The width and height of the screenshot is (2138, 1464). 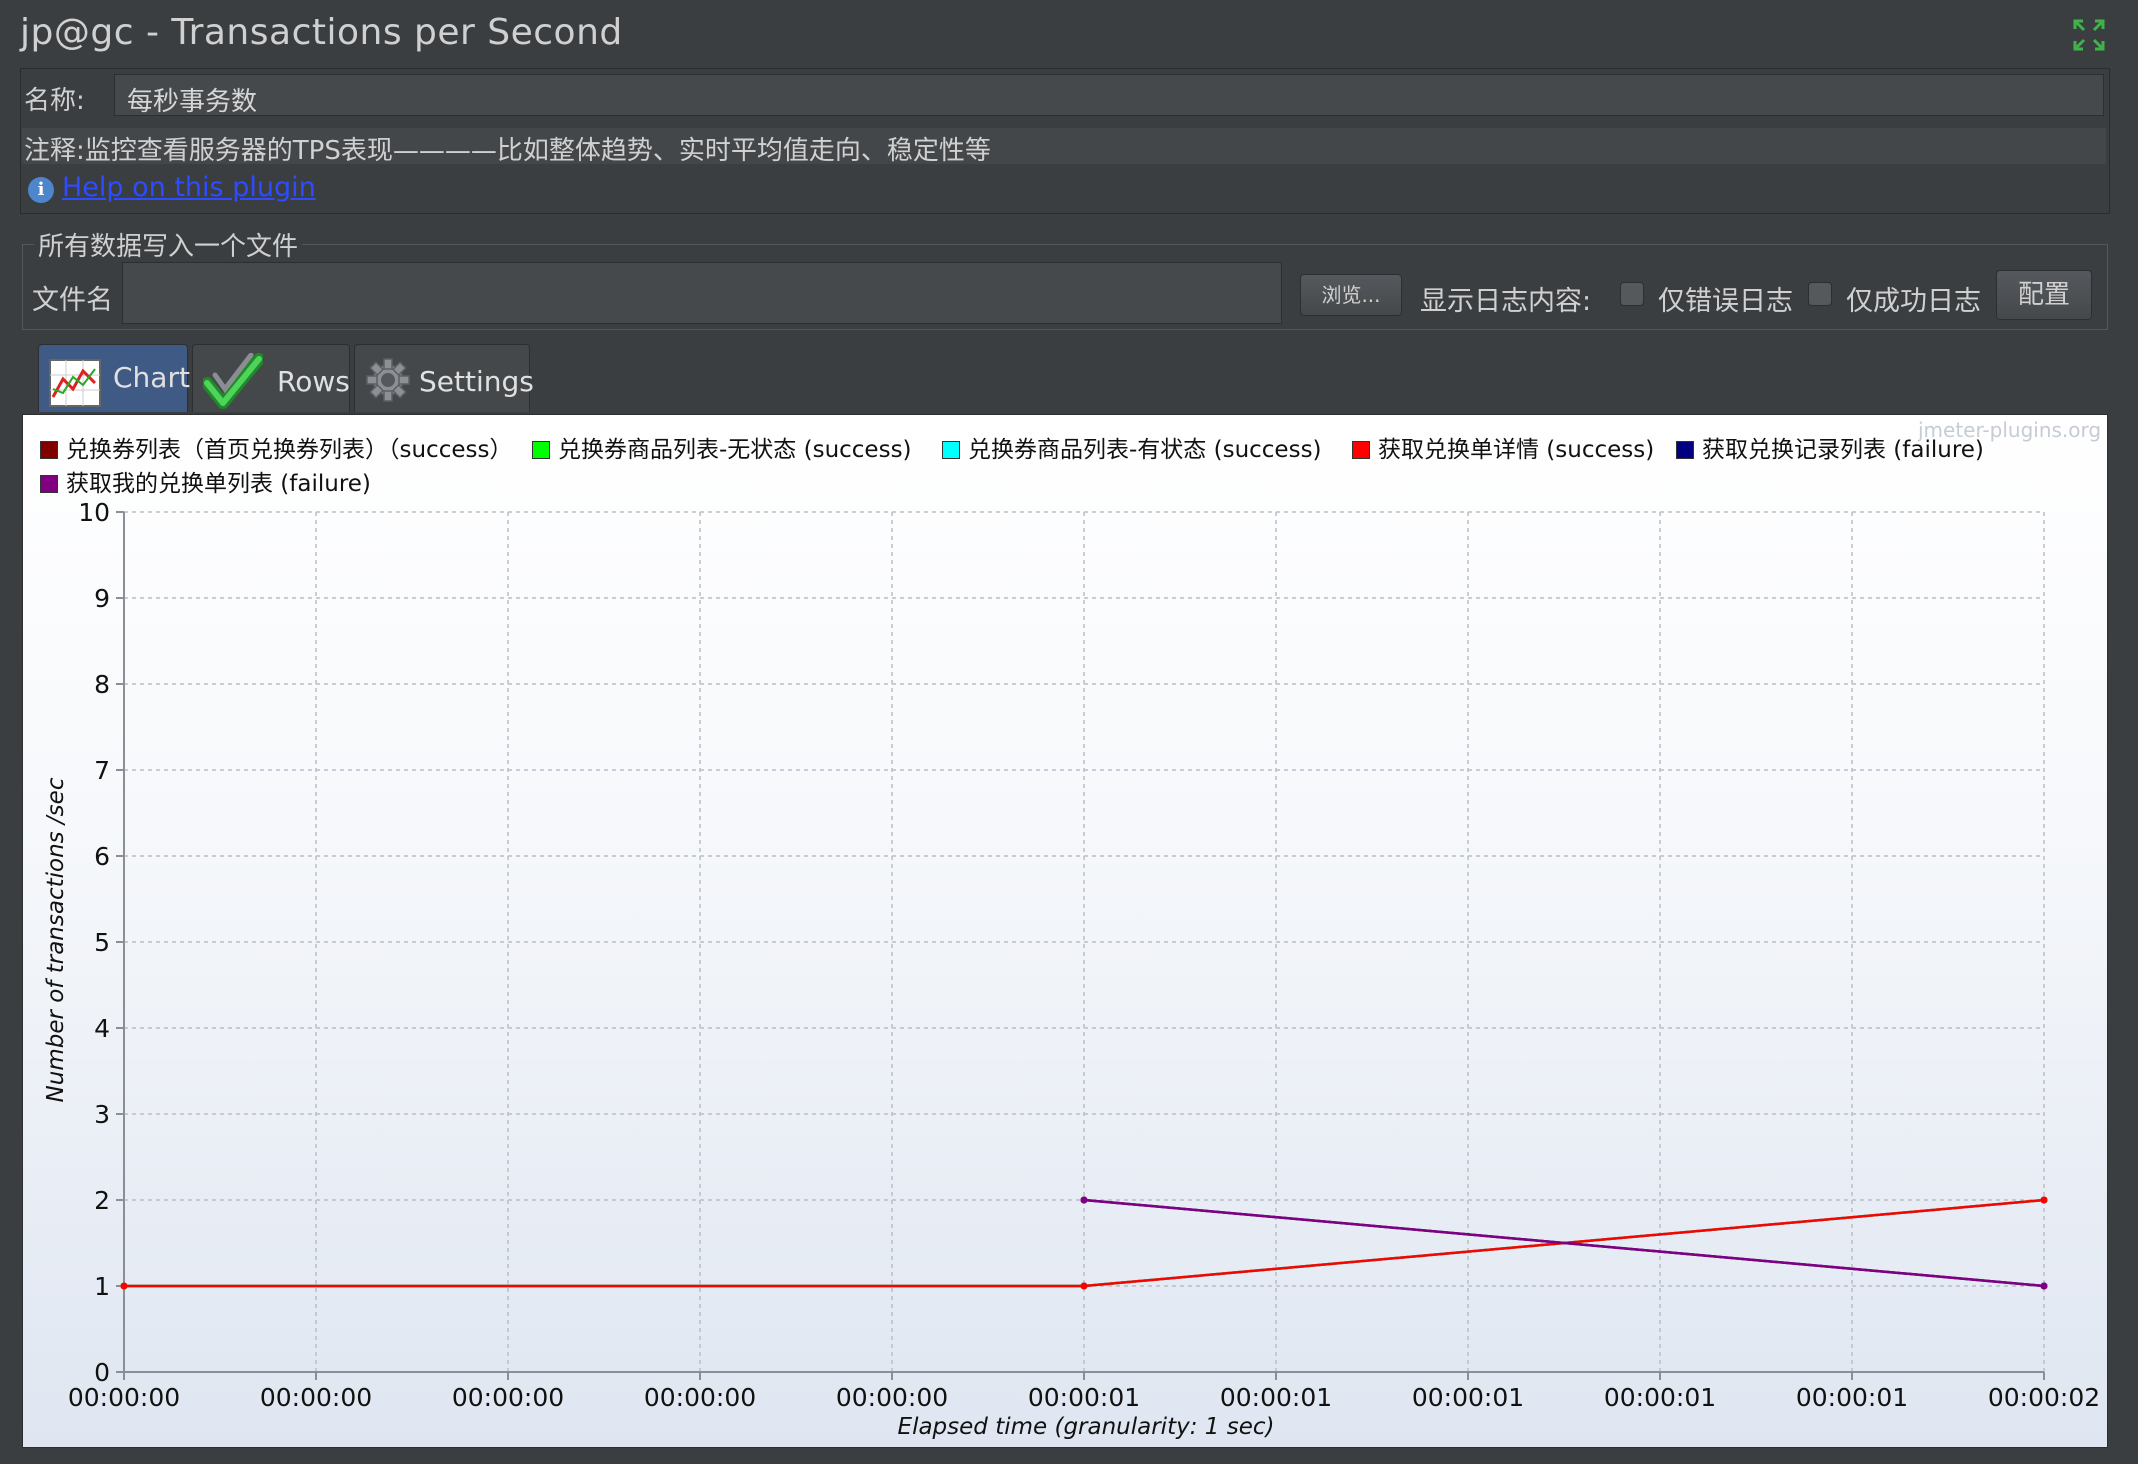 I want to click on y-tick-label: 1, so click(x=102, y=1286).